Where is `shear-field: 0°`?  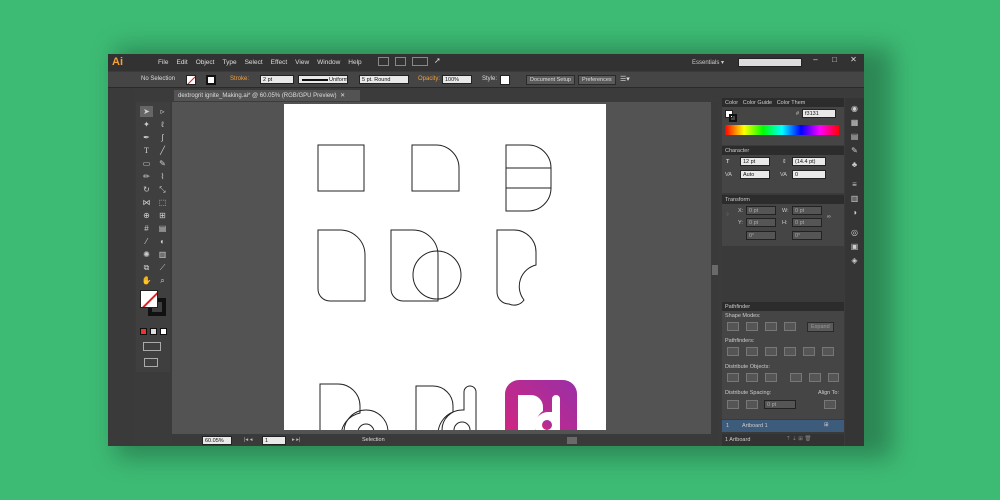
shear-field: 0° is located at coordinates (807, 235).